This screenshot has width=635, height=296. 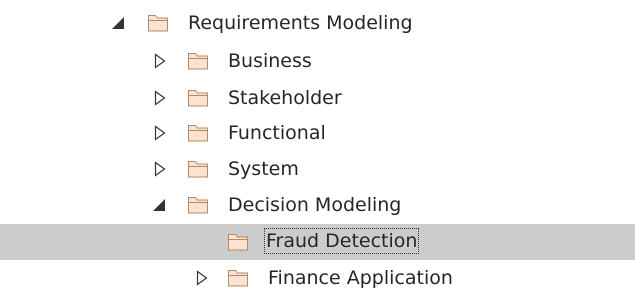 What do you see at coordinates (285, 98) in the screenshot?
I see `tree-node-label: Stakeholder` at bounding box center [285, 98].